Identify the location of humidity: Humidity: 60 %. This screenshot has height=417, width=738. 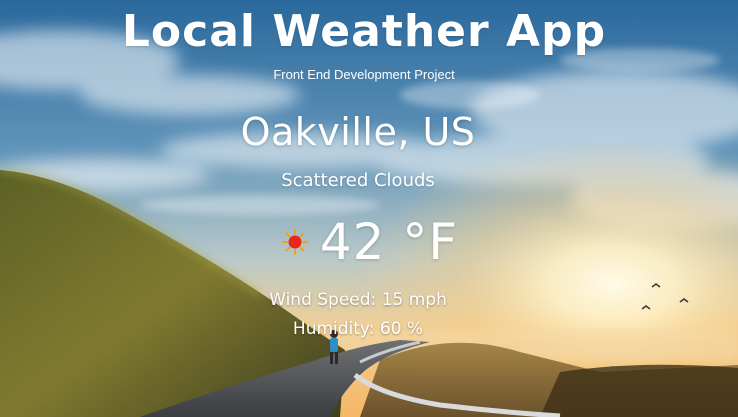
(358, 329).